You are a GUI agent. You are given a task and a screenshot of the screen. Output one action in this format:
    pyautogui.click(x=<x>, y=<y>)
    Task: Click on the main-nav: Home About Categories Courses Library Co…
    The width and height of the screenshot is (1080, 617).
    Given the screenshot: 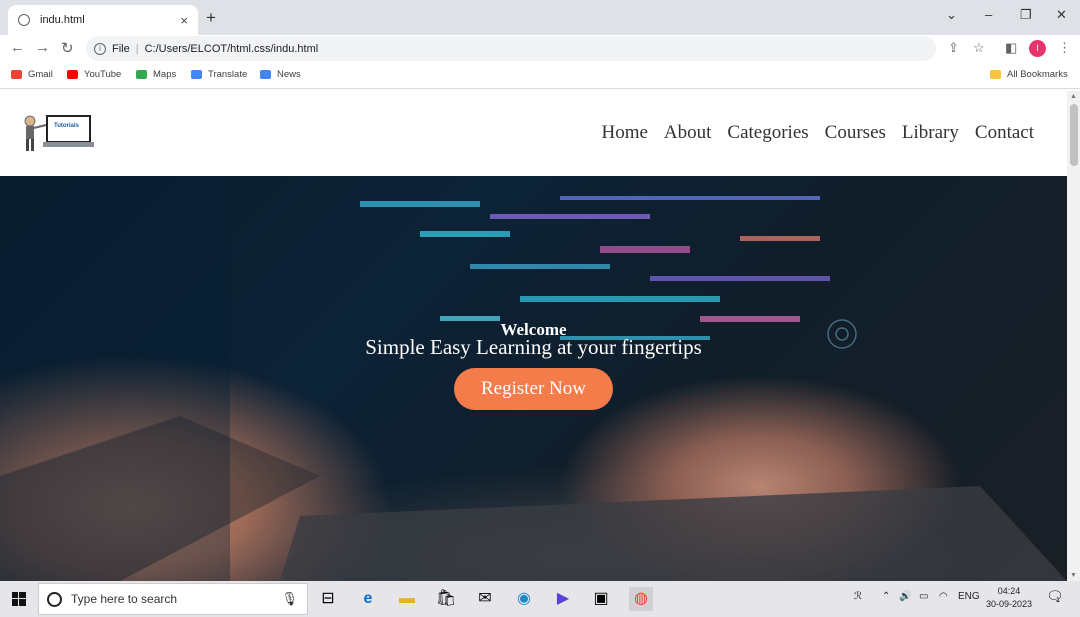 What is the action you would take?
    pyautogui.click(x=817, y=133)
    